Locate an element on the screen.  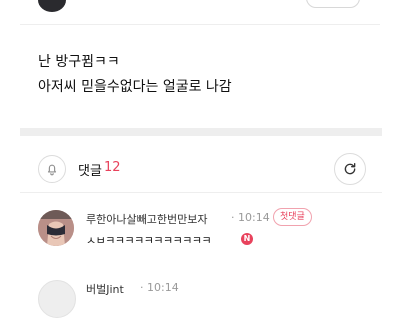
avatar-image is located at coordinates (56, 228).